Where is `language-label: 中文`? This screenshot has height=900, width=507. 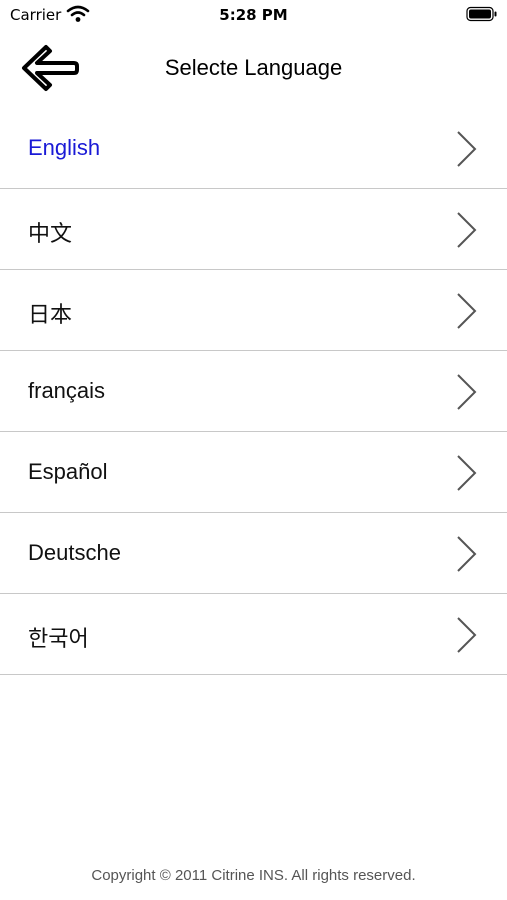 language-label: 中文 is located at coordinates (50, 233).